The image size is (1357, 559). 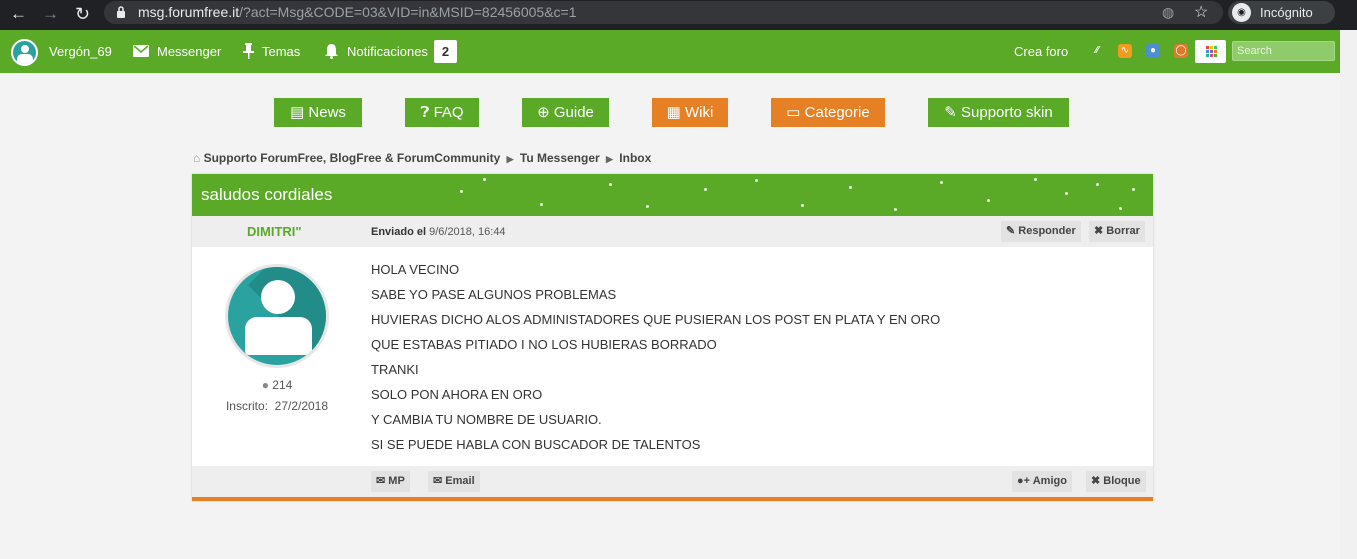 I want to click on envelope-icon, so click(x=141, y=51).